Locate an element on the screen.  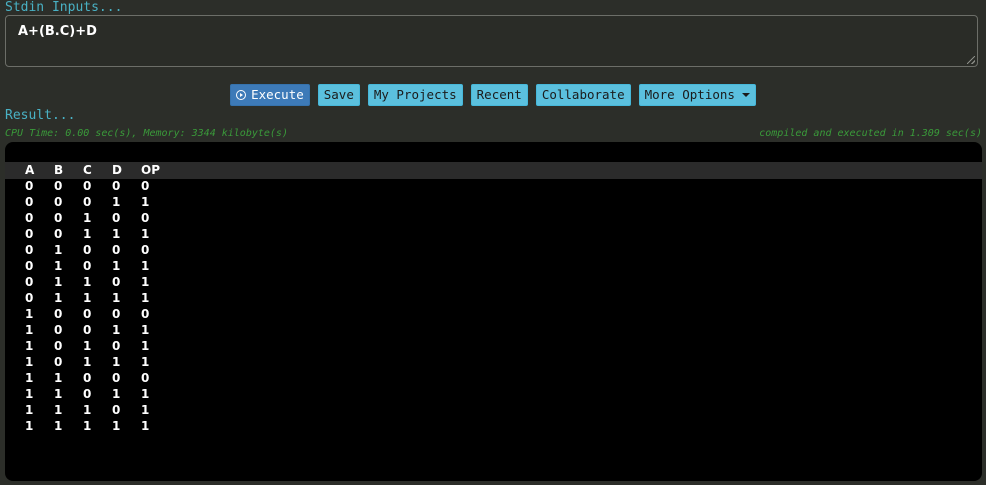
output-header-cell: D is located at coordinates (117, 170).